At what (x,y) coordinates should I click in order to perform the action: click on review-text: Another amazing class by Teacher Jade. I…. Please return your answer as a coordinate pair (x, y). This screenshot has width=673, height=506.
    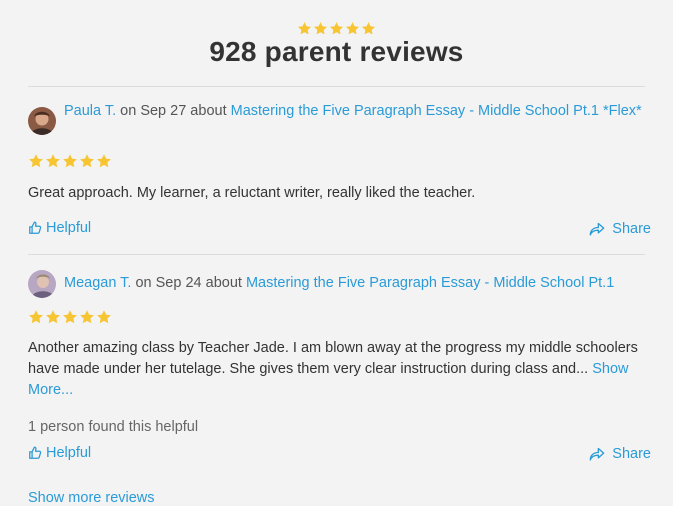
    Looking at the image, I should click on (333, 358).